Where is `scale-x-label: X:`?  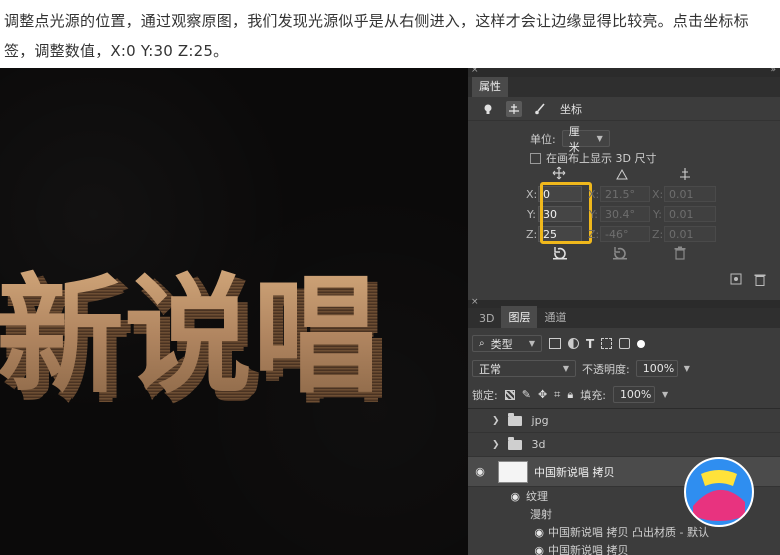 scale-x-label: X: is located at coordinates (658, 194).